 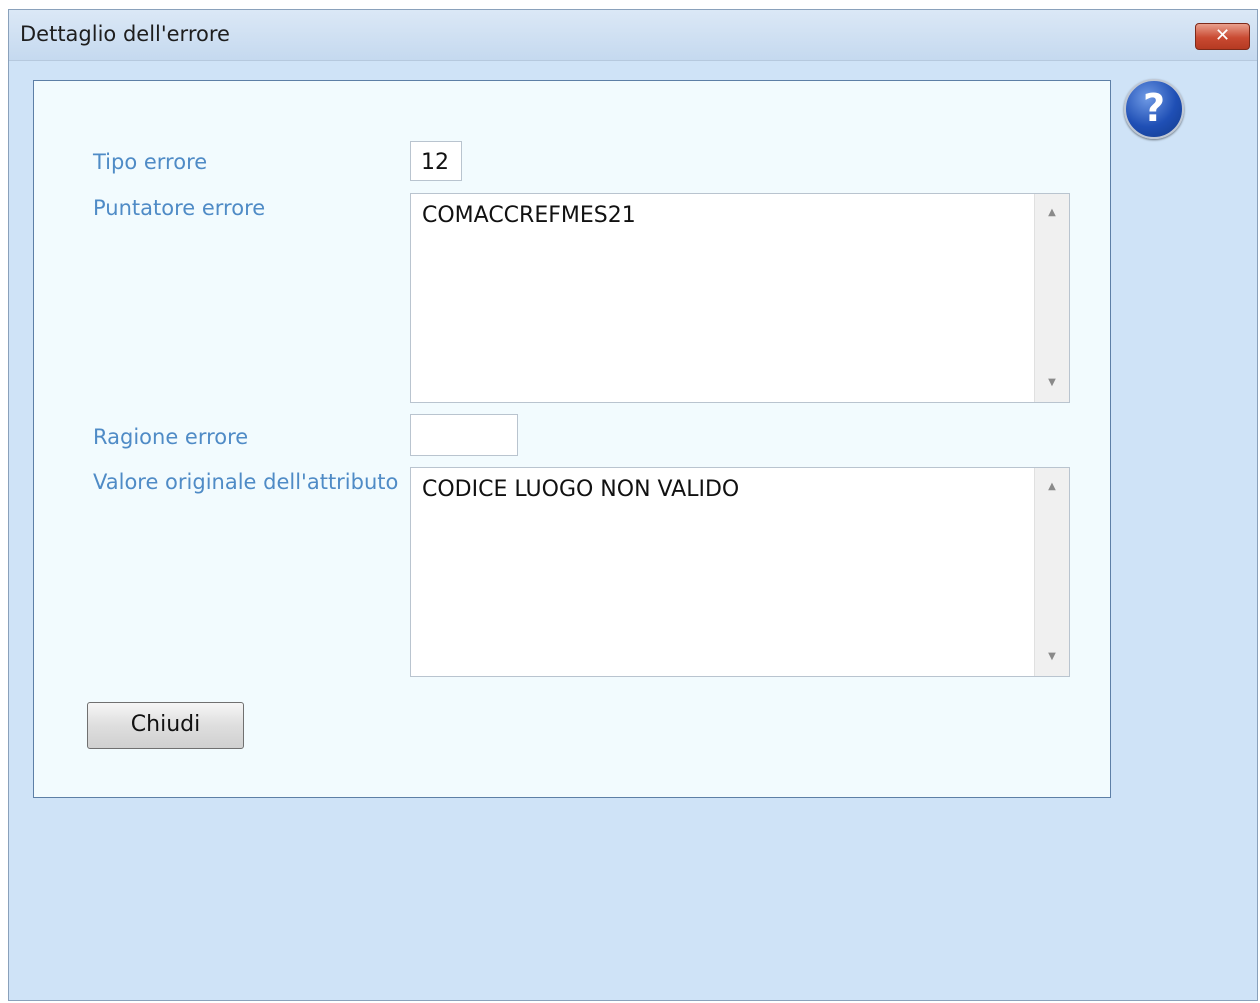 What do you see at coordinates (171, 437) in the screenshot?
I see `ragione-errore-label: Ragione errore` at bounding box center [171, 437].